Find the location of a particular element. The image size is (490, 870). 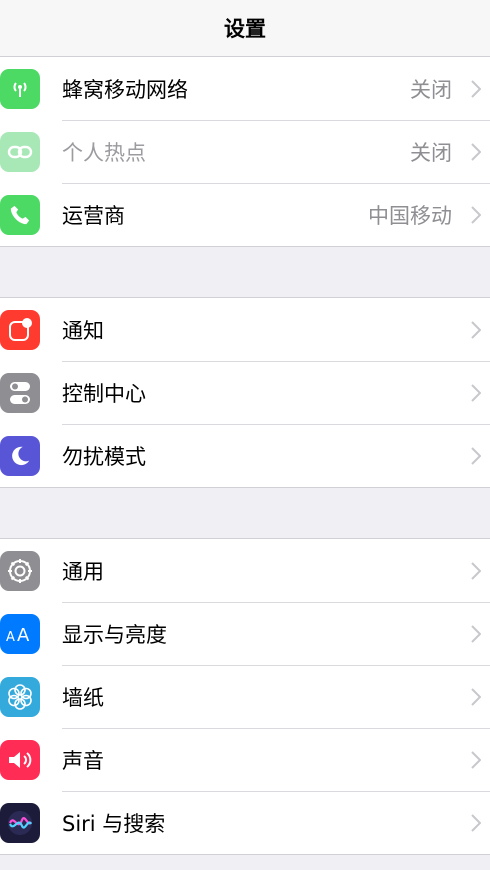

row-wallpaper: 墙纸 is located at coordinates (245, 696).